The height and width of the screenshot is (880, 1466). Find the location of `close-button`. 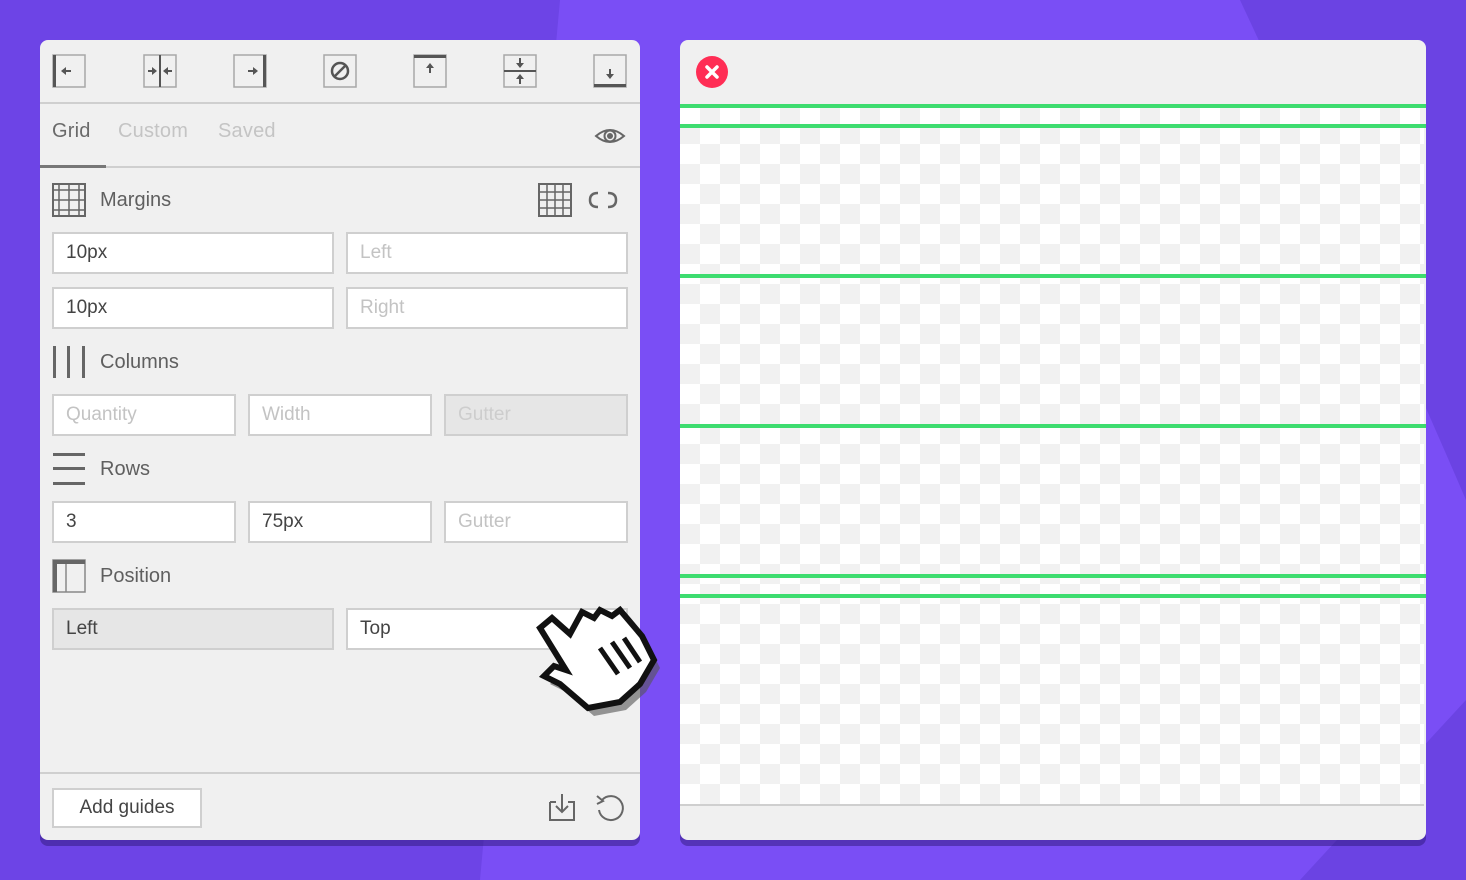

close-button is located at coordinates (712, 72).